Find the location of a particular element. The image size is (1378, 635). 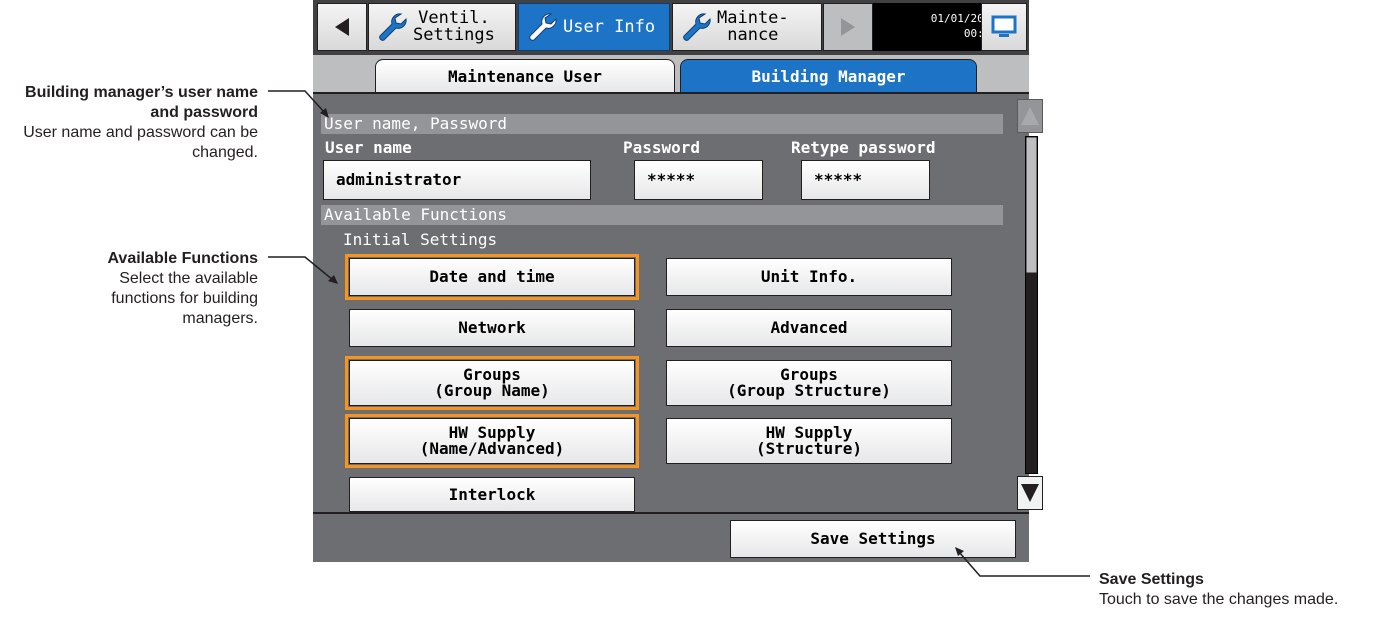

callout-line-save-settings is located at coordinates (1024, 564).